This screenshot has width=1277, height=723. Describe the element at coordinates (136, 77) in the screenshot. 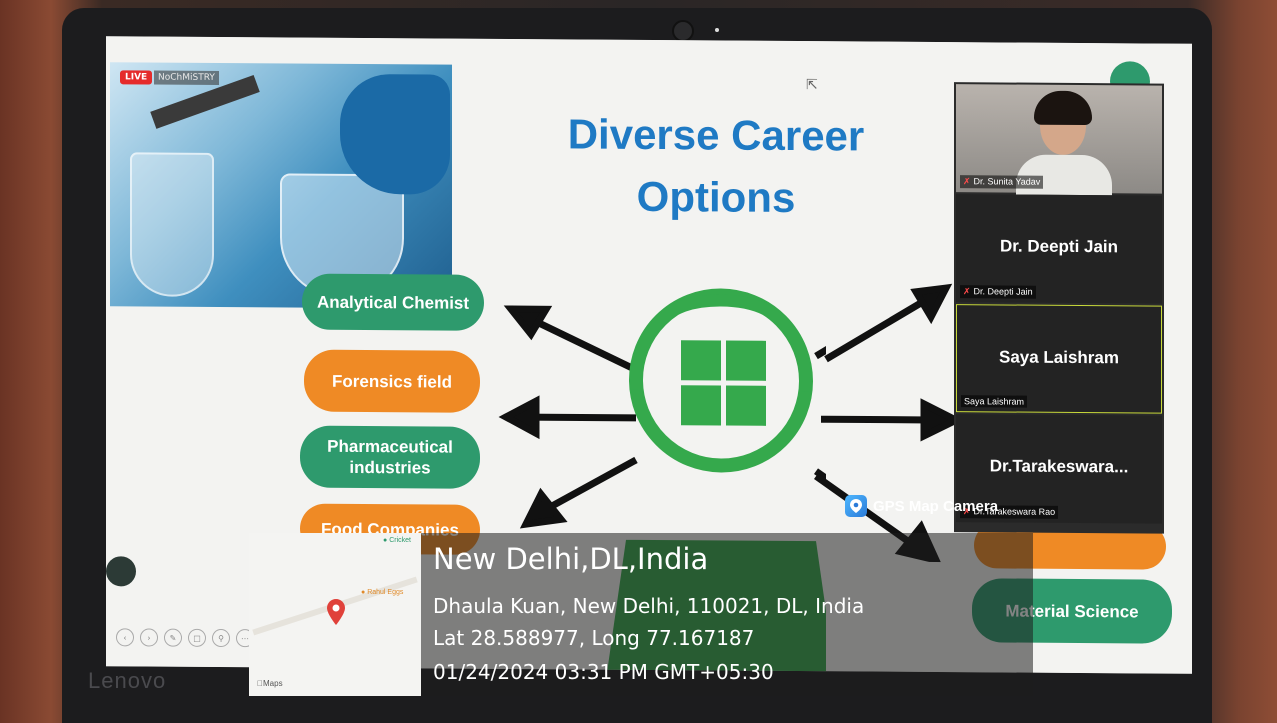

I see `live-badge: LIVE` at that location.